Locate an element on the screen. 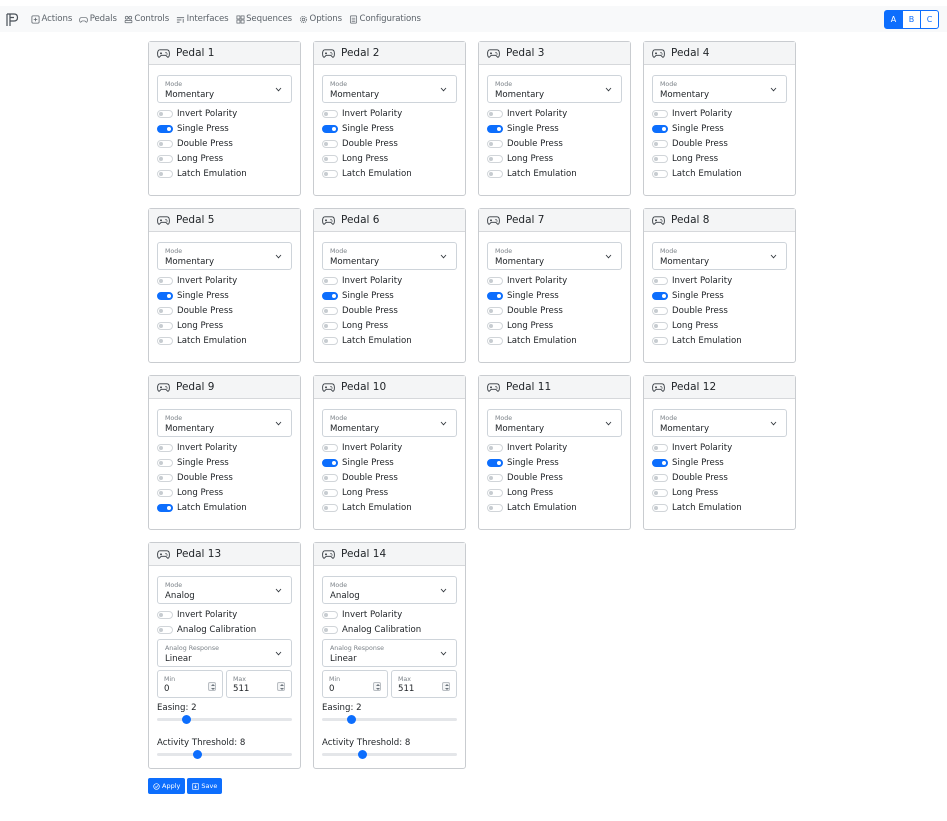  group-button-b: B is located at coordinates (911, 19).